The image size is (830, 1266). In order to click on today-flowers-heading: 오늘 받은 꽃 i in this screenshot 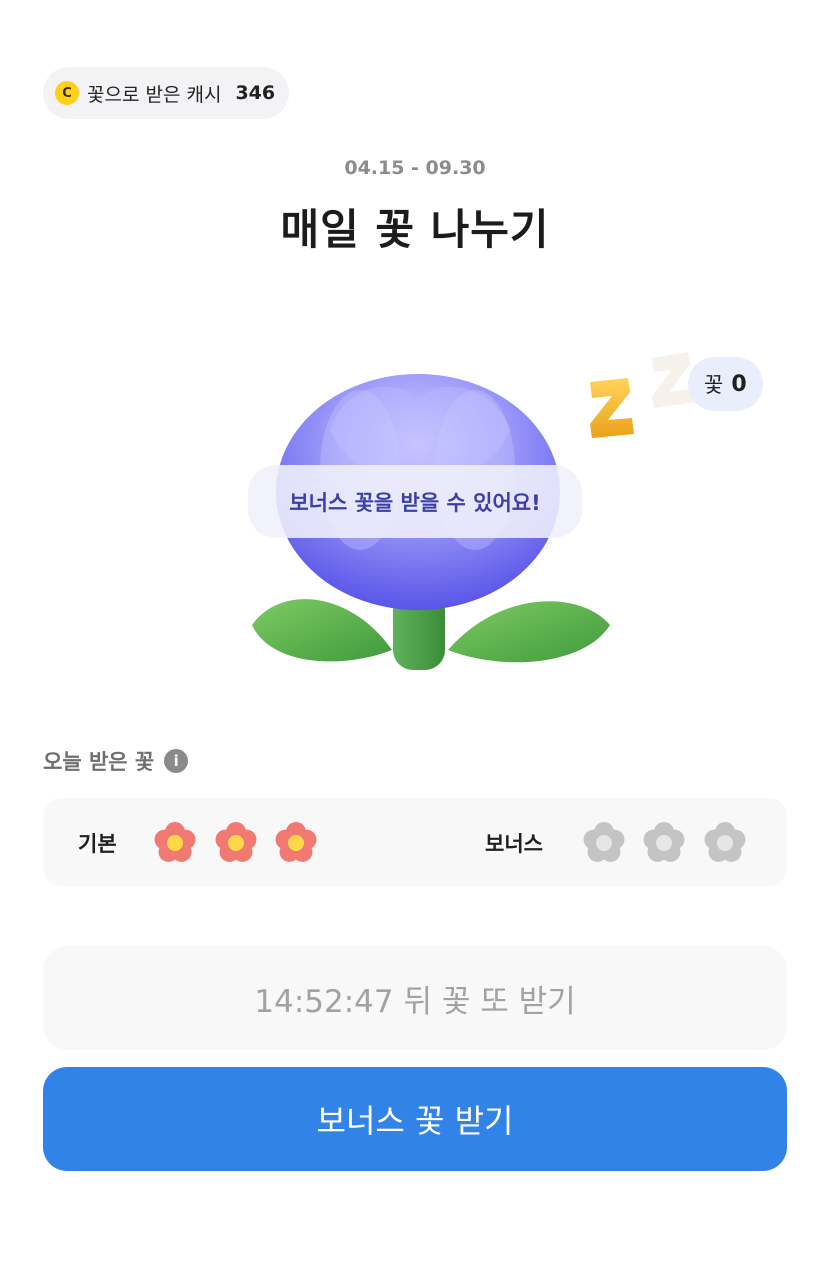, I will do `click(116, 761)`.